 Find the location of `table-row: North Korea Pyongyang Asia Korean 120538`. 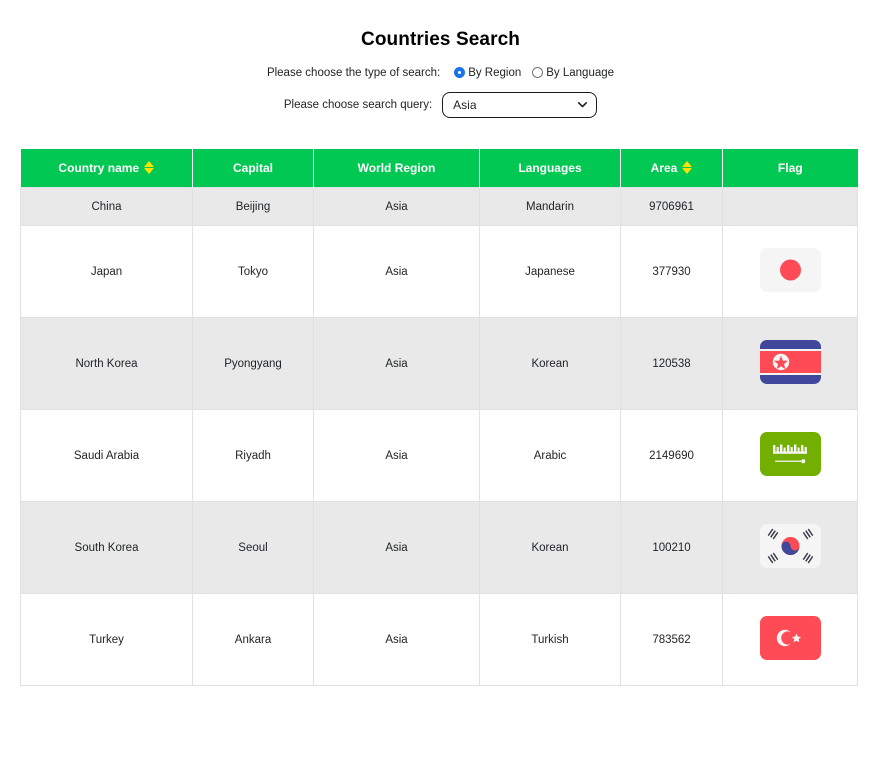

table-row: North Korea Pyongyang Asia Korean 120538 is located at coordinates (439, 364).